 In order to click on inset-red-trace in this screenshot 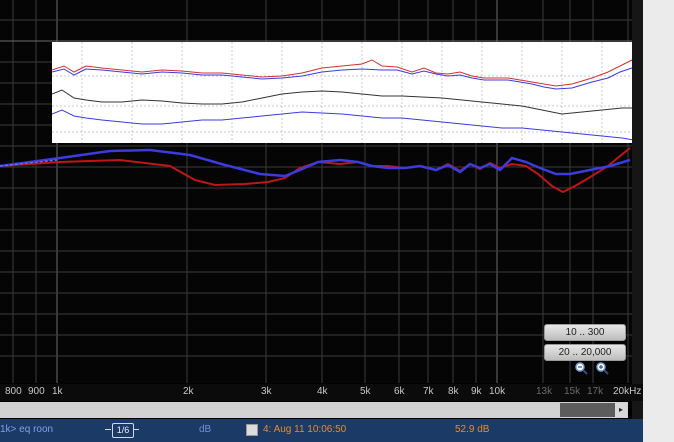, I will do `click(342, 73)`.